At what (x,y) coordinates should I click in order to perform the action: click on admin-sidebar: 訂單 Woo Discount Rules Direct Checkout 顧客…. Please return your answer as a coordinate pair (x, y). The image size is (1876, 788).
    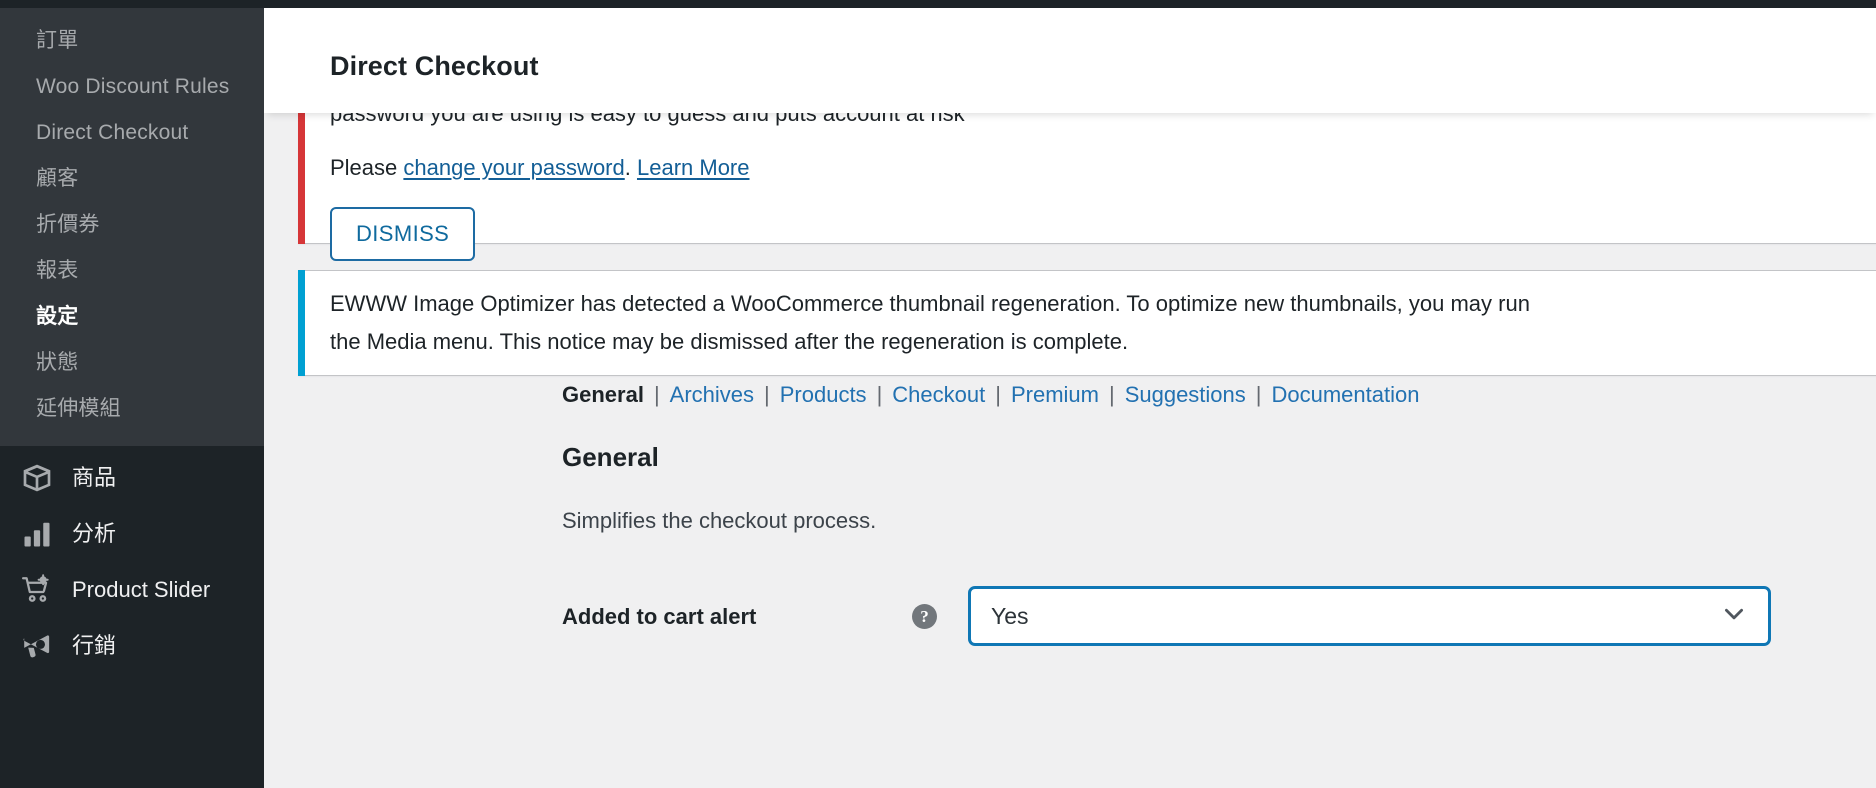
    Looking at the image, I should click on (132, 394).